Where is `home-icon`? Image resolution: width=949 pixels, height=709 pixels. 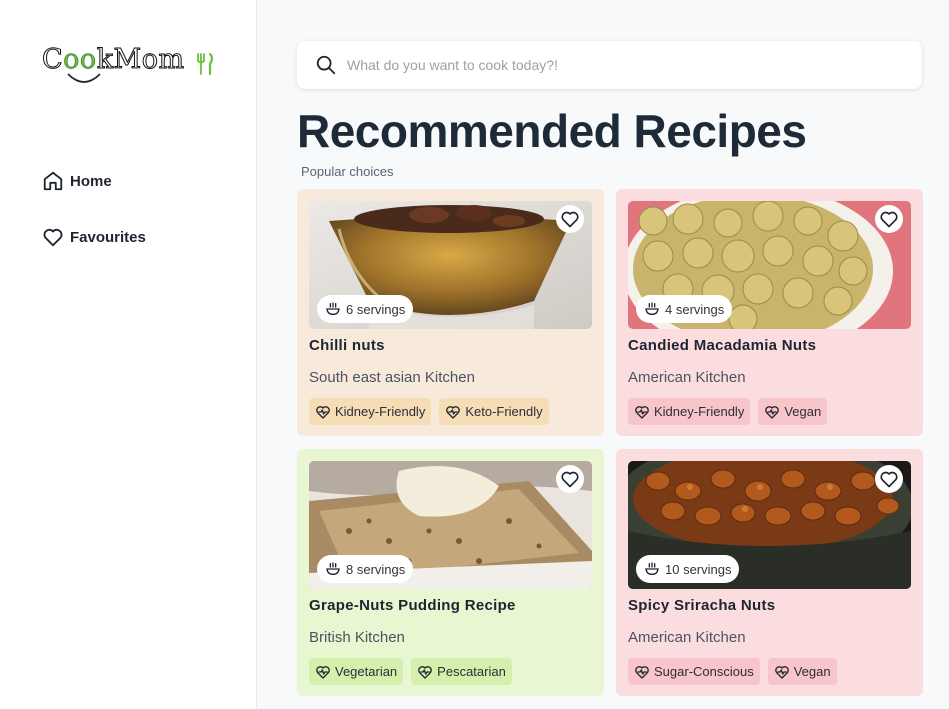
home-icon is located at coordinates (53, 181).